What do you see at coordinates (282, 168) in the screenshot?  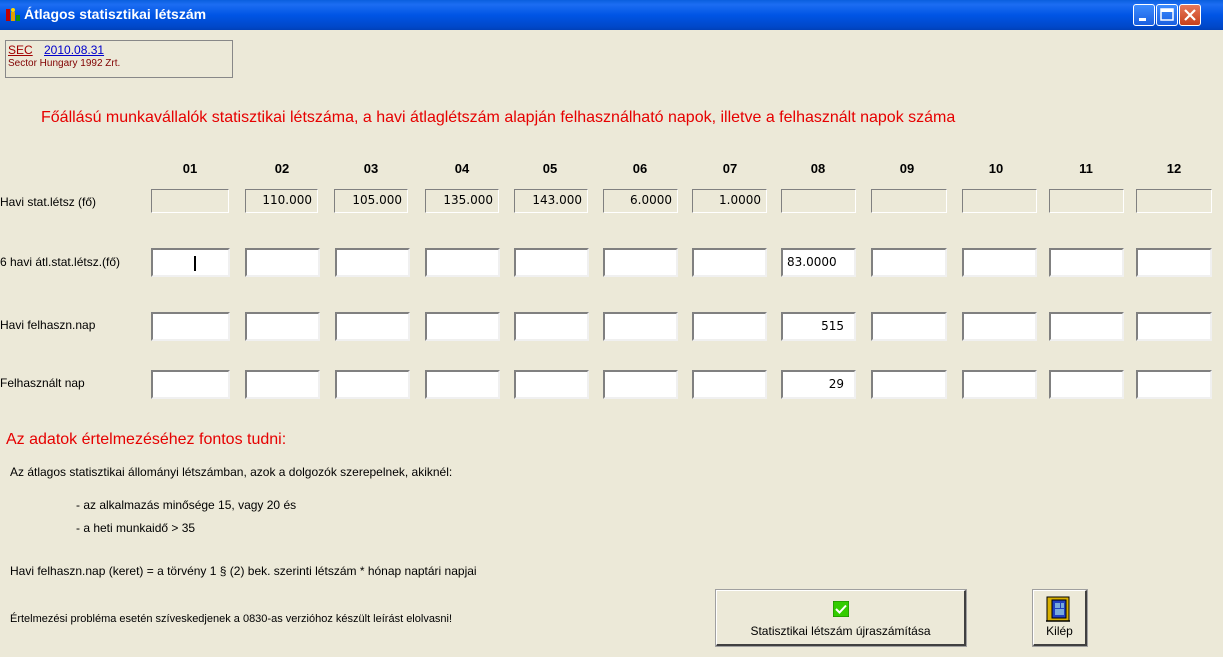 I see `month-header: 02` at bounding box center [282, 168].